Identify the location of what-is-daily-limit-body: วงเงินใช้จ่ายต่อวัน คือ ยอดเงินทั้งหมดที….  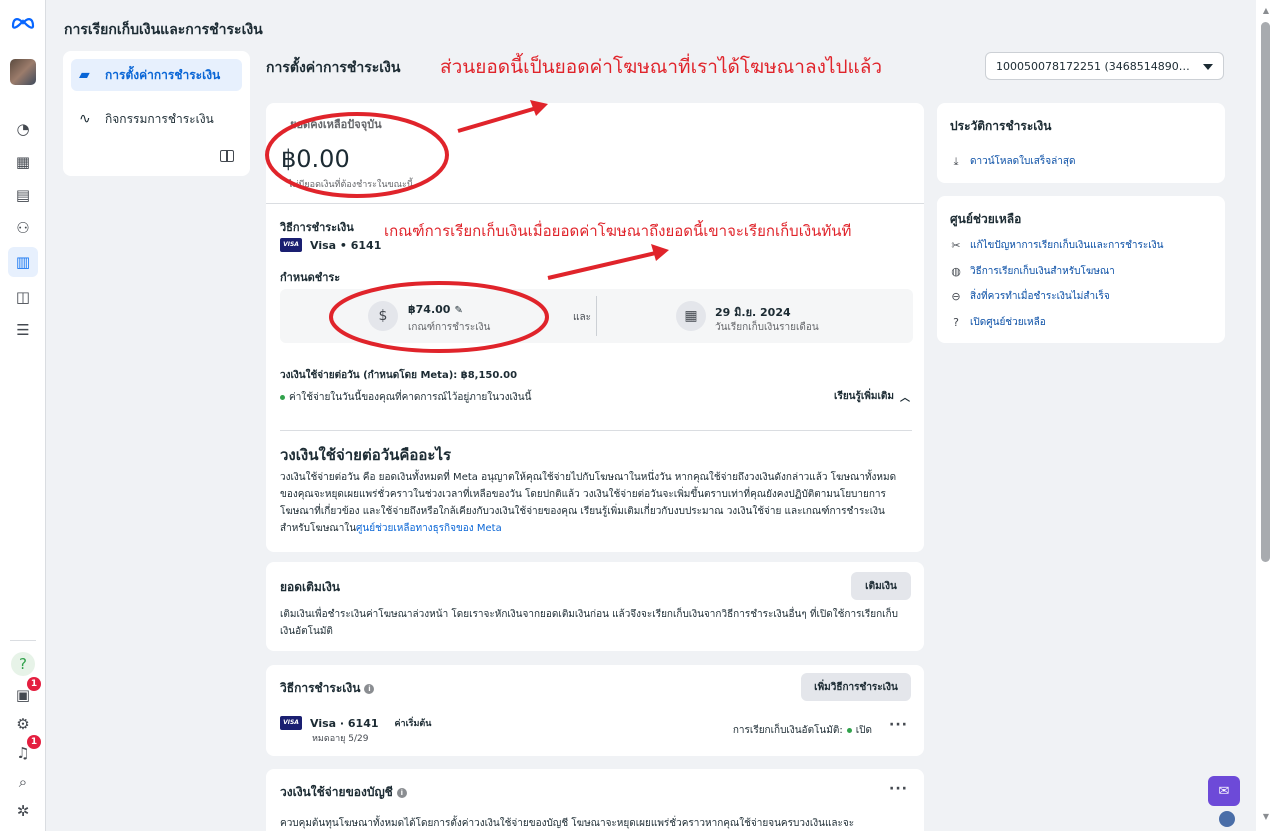
(595, 503).